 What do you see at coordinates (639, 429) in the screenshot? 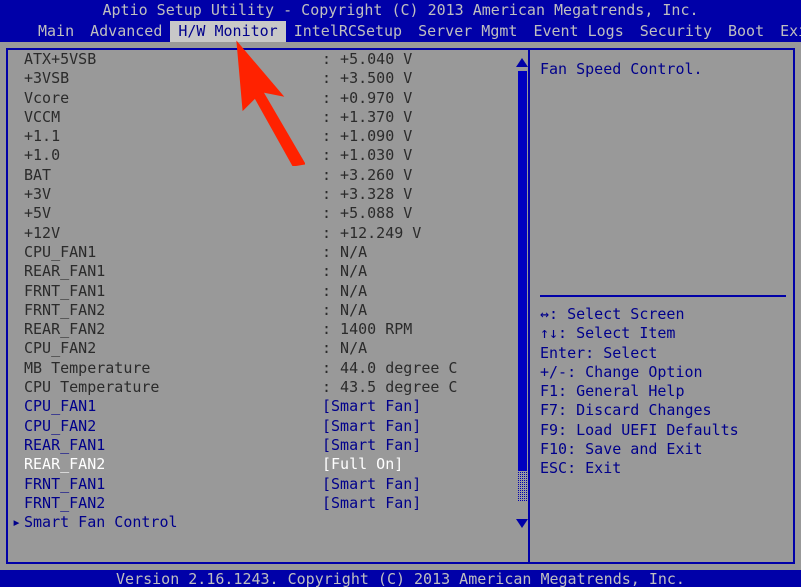
I see `help-key-row: F9: Load UEFI Defaults` at bounding box center [639, 429].